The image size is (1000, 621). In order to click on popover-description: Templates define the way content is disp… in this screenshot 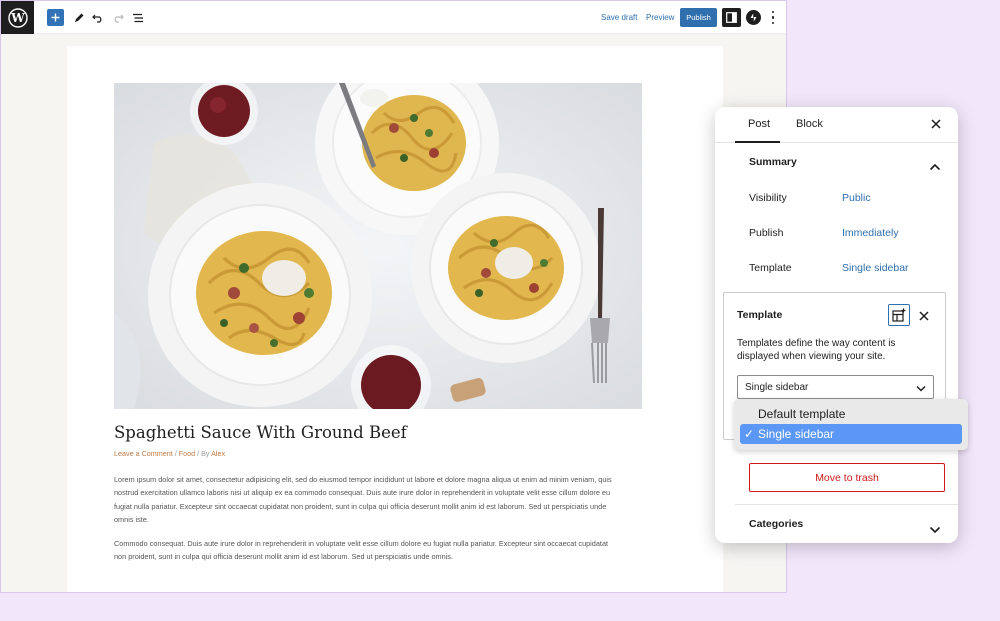, I will do `click(816, 350)`.